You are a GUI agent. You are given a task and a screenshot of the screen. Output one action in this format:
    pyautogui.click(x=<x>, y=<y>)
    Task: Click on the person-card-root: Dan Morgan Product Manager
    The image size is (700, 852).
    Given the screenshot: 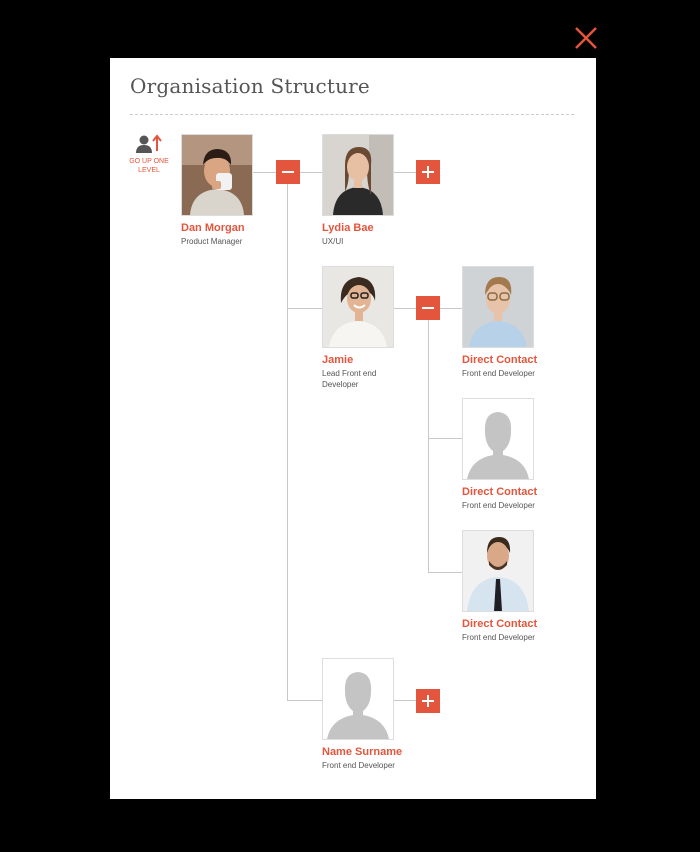 What is the action you would take?
    pyautogui.click(x=236, y=190)
    